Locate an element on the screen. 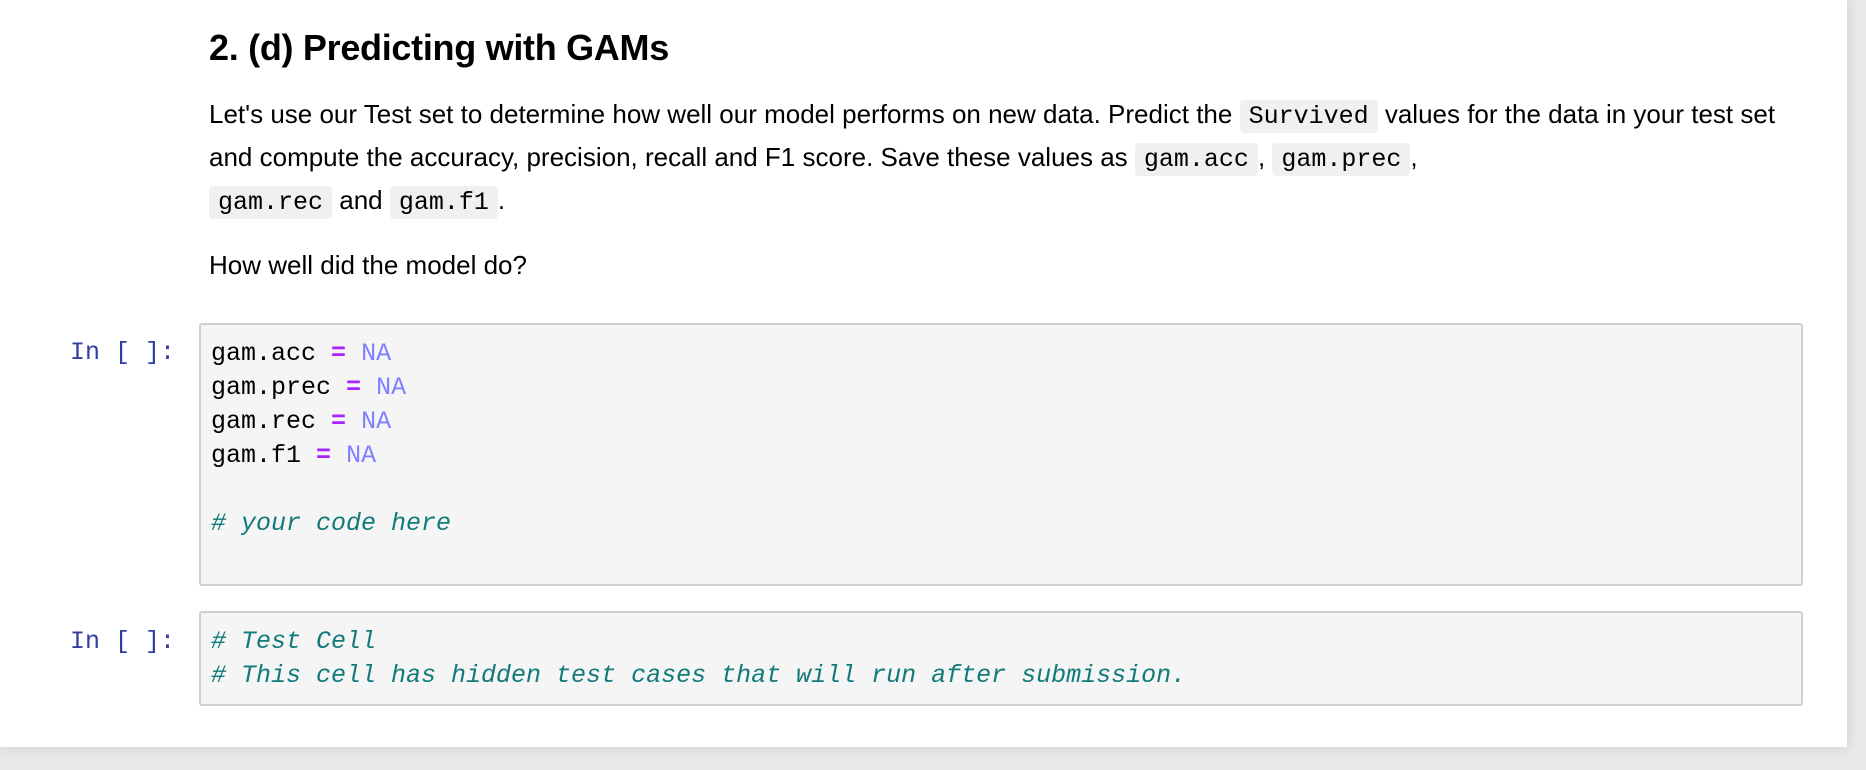 This screenshot has height=770, width=1866. code-gam-f1: gam.f1 is located at coordinates (443, 202).